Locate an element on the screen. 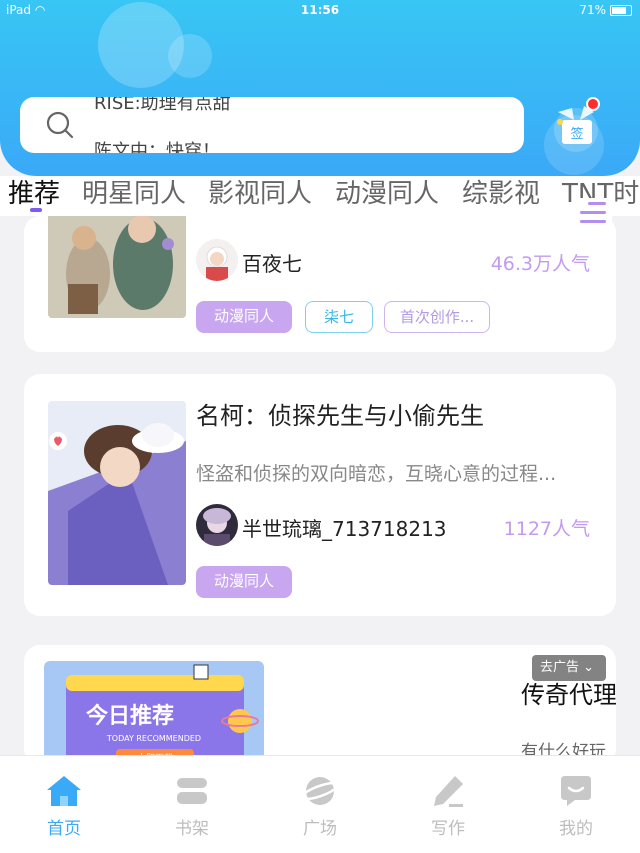  search-bar: RISE:助理有点甜 陈文中：快穿！ is located at coordinates (272, 125).